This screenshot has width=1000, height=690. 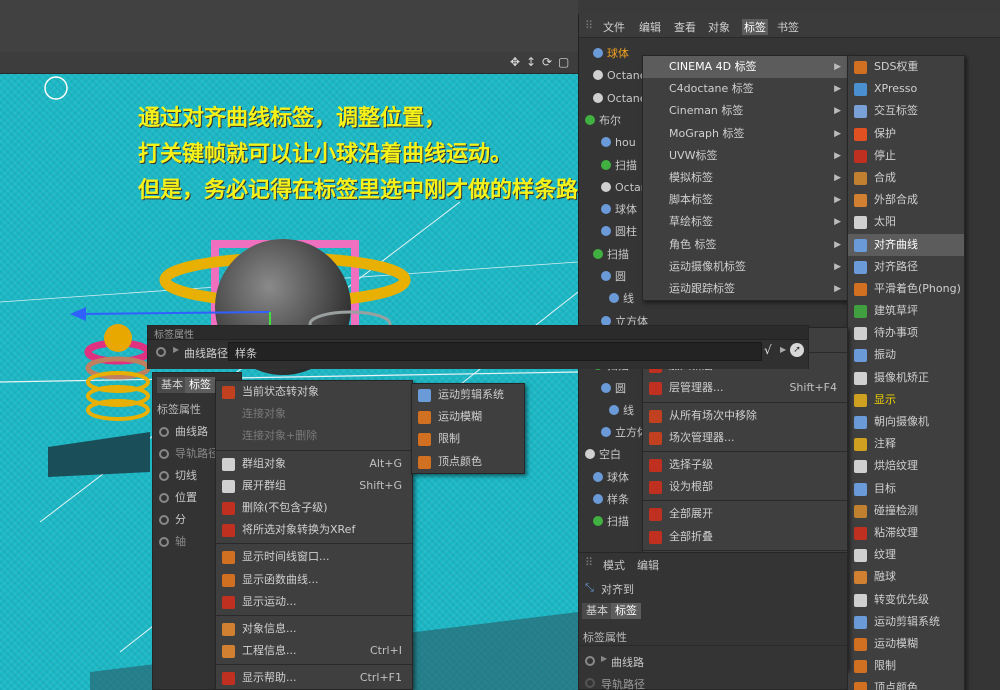 I want to click on context-right-item: 全部展开, so click(x=745, y=514).